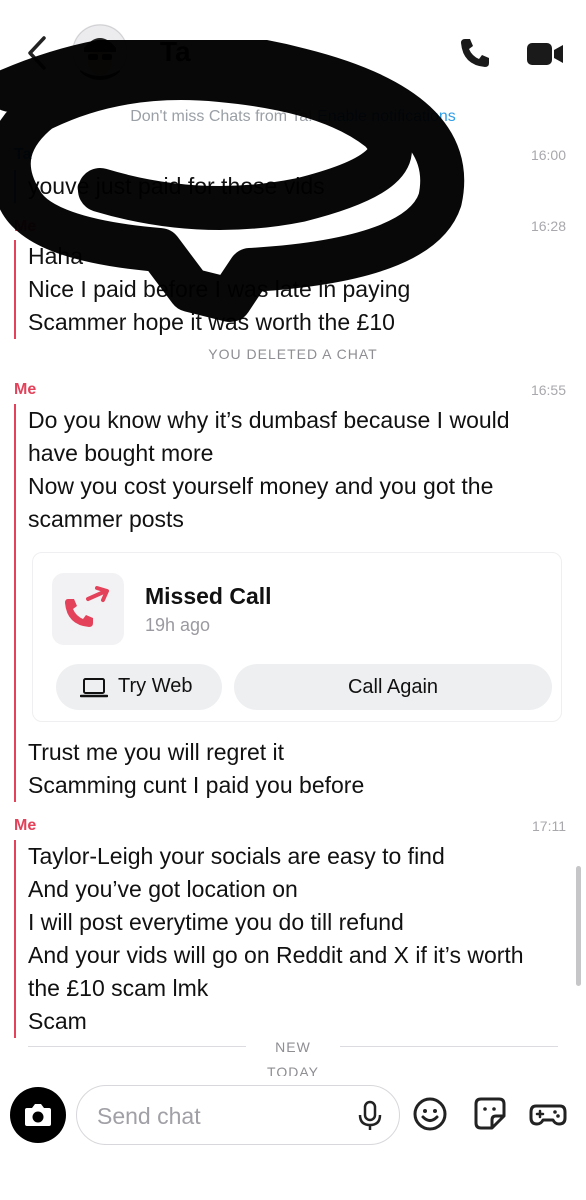 The image size is (586, 1200). I want to click on try-web-label: Try Web, so click(155, 686).